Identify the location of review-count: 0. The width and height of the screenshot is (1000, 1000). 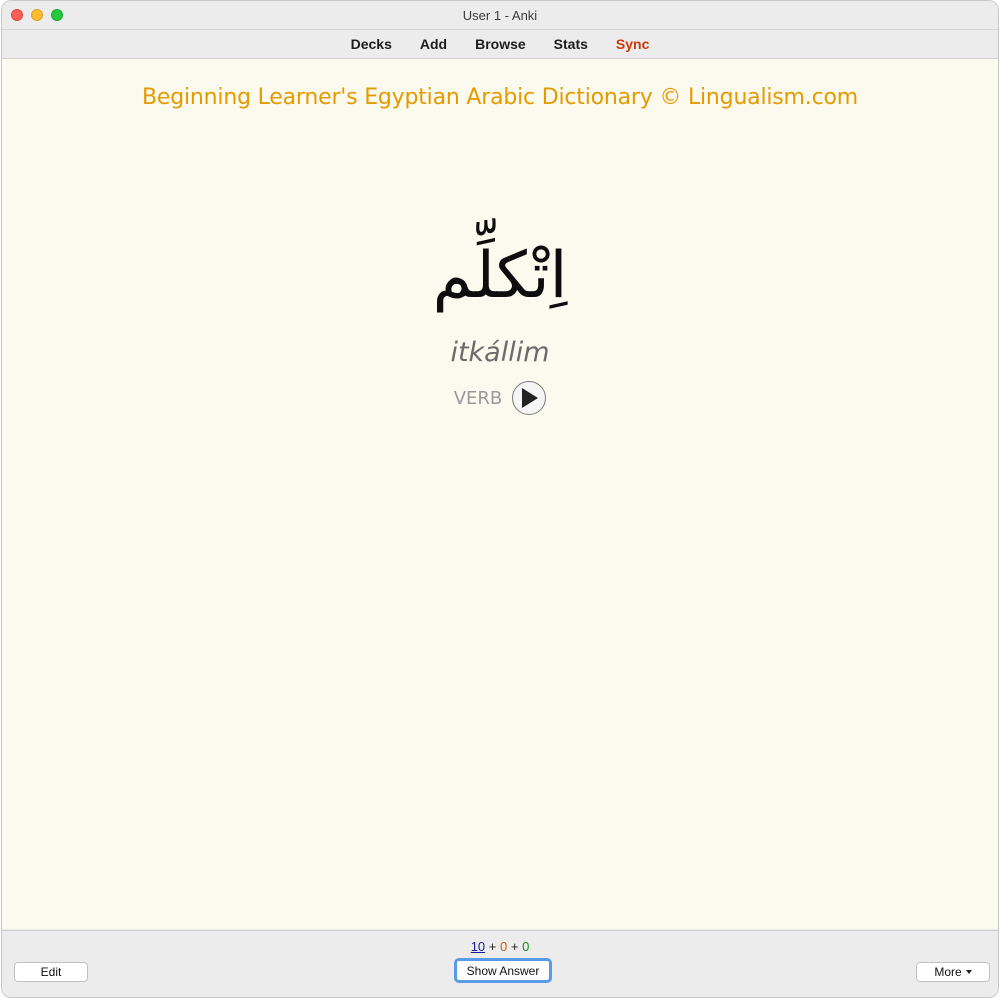
(526, 946).